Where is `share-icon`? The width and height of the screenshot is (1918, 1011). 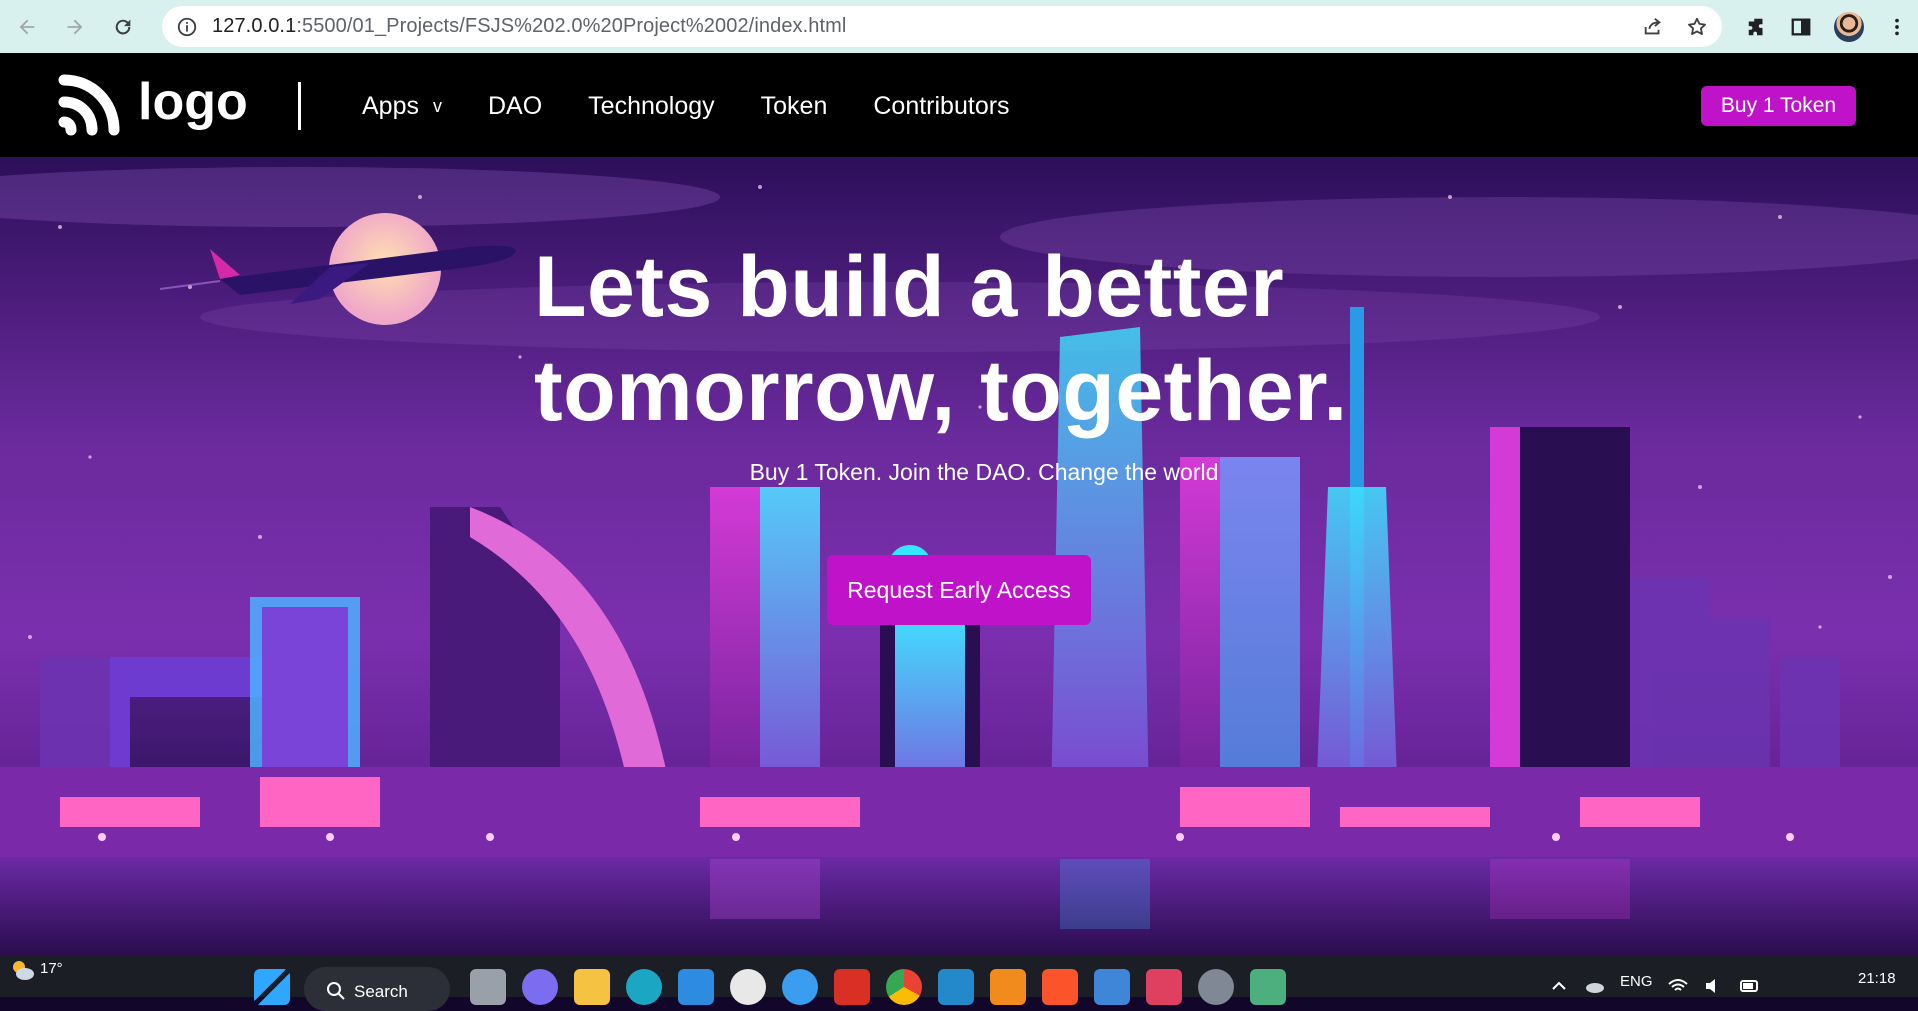 share-icon is located at coordinates (1653, 27).